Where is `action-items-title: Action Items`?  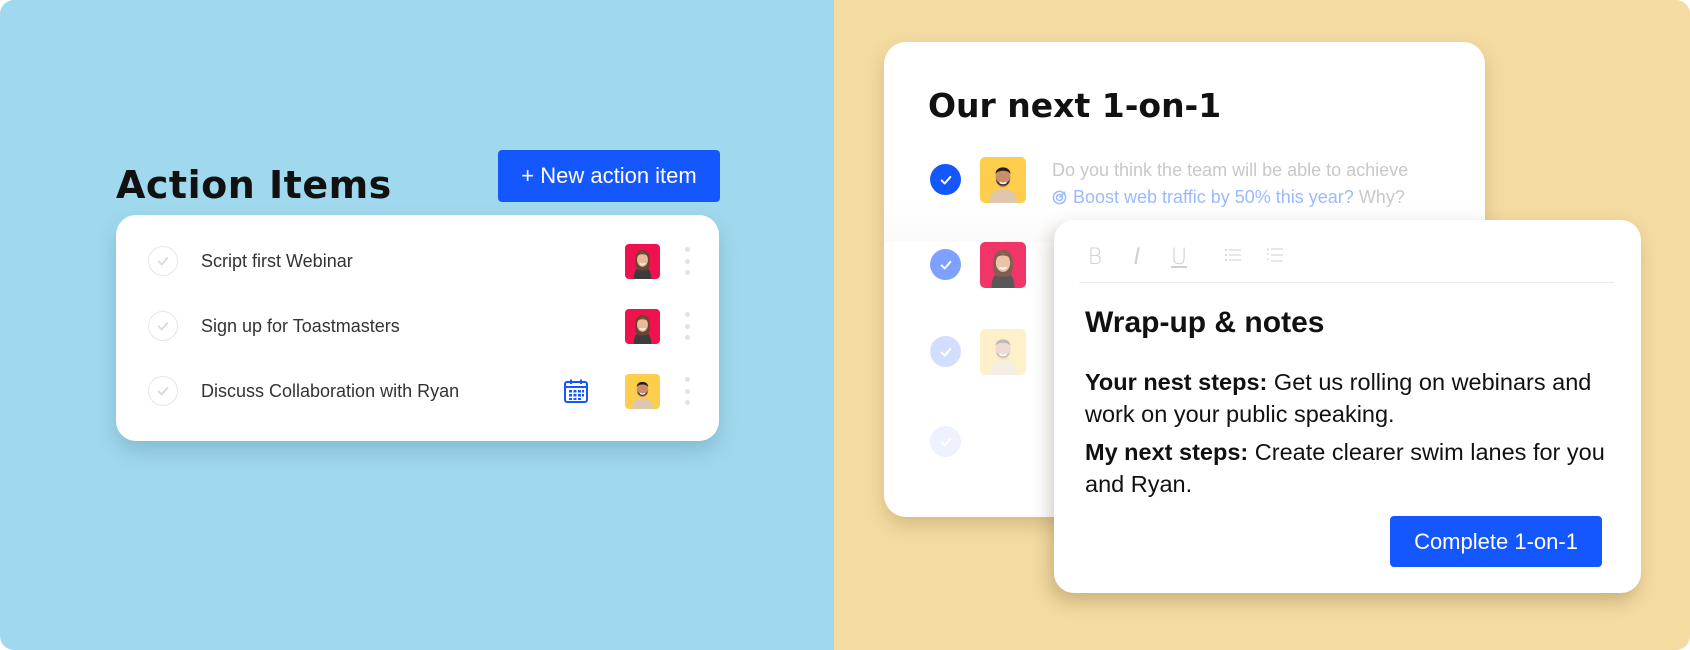
action-items-title: Action Items is located at coordinates (254, 185).